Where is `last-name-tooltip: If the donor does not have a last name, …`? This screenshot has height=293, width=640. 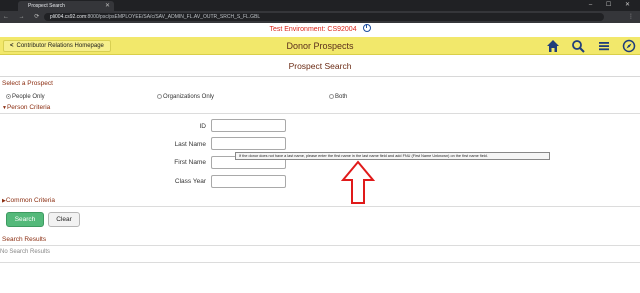
last-name-tooltip: If the donor does not have a last name, … is located at coordinates (392, 156).